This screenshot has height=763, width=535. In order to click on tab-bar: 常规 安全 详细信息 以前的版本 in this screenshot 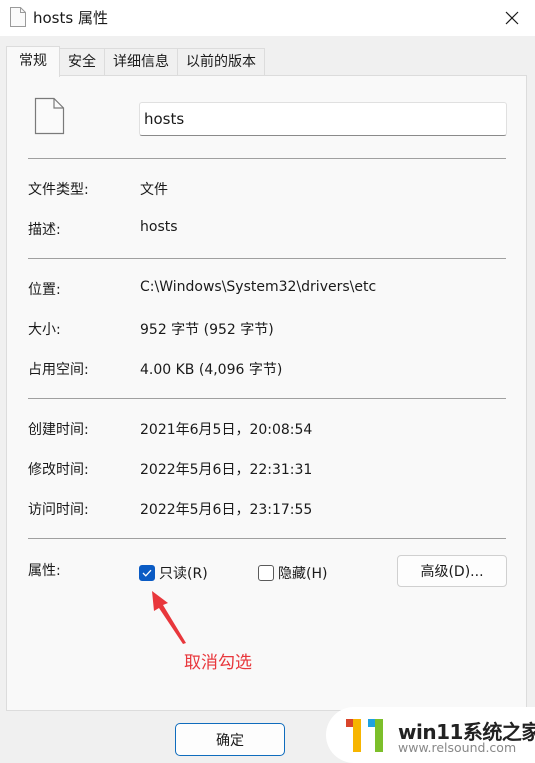, I will do `click(135, 61)`.